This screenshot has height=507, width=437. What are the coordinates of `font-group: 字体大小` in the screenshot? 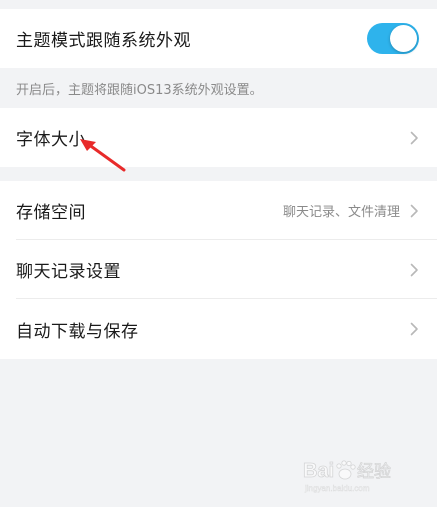 It's located at (218, 137).